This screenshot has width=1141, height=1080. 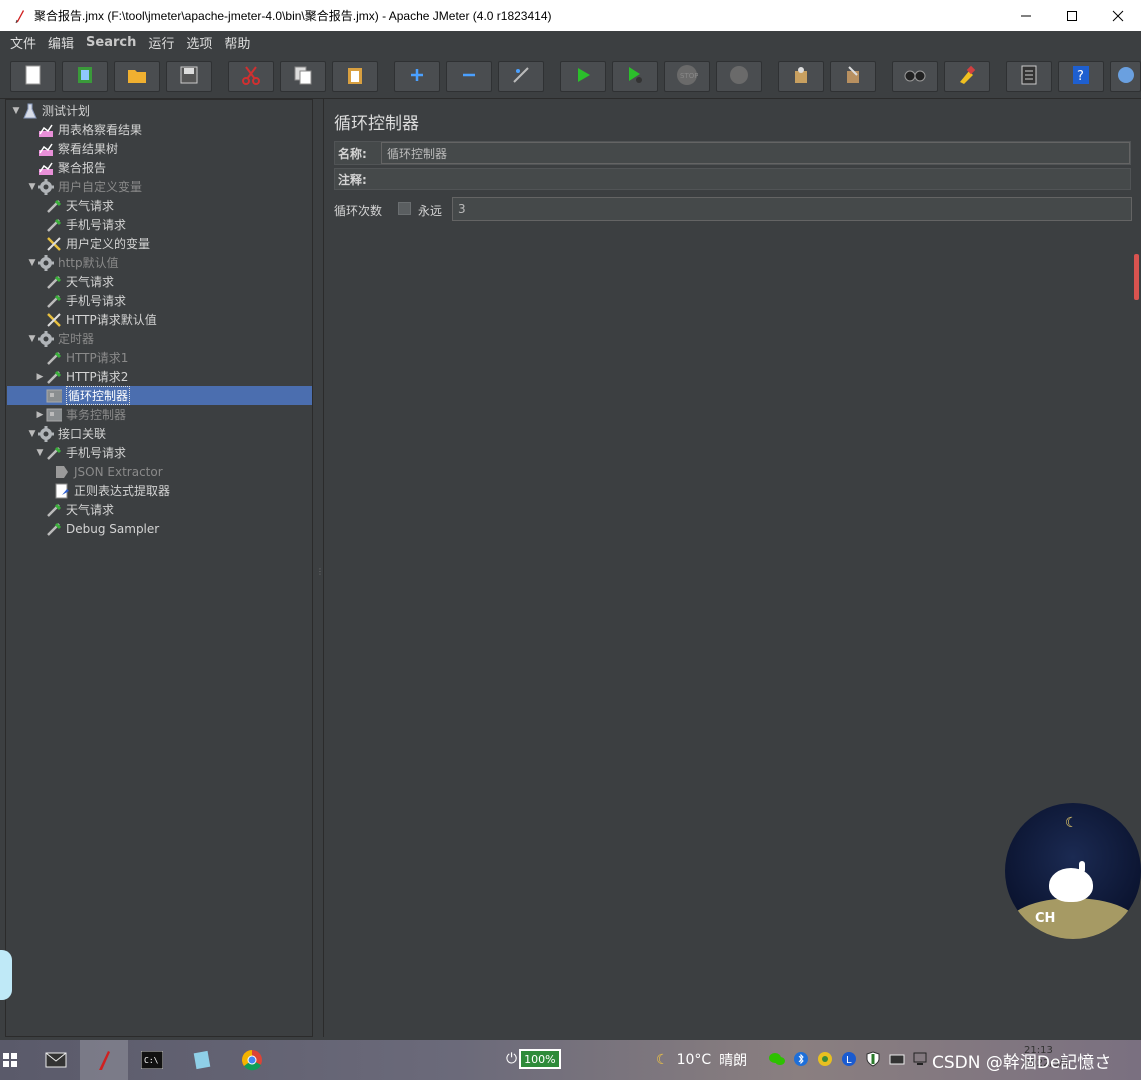 What do you see at coordinates (189, 76) in the screenshot?
I see `save-button` at bounding box center [189, 76].